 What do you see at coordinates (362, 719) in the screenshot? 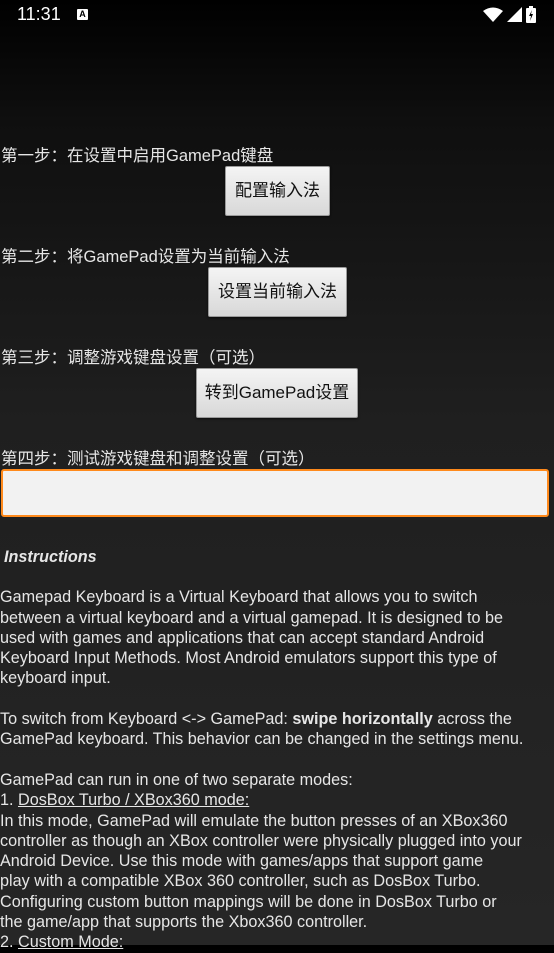
I see `swipe-emphasis: swipe horizontally` at bounding box center [362, 719].